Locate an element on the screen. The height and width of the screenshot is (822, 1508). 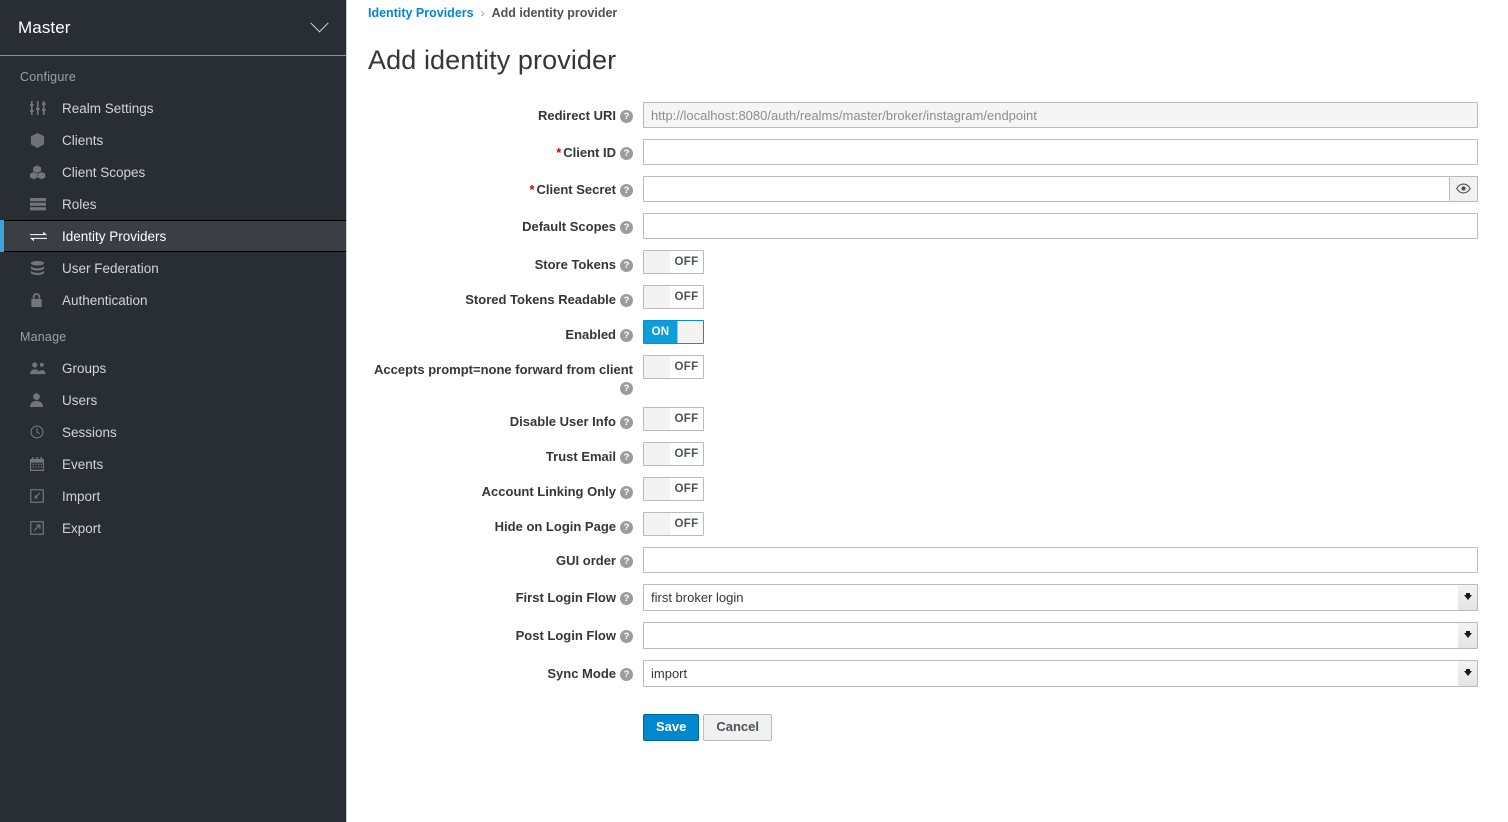
exchange-arrows-icon is located at coordinates (41, 236).